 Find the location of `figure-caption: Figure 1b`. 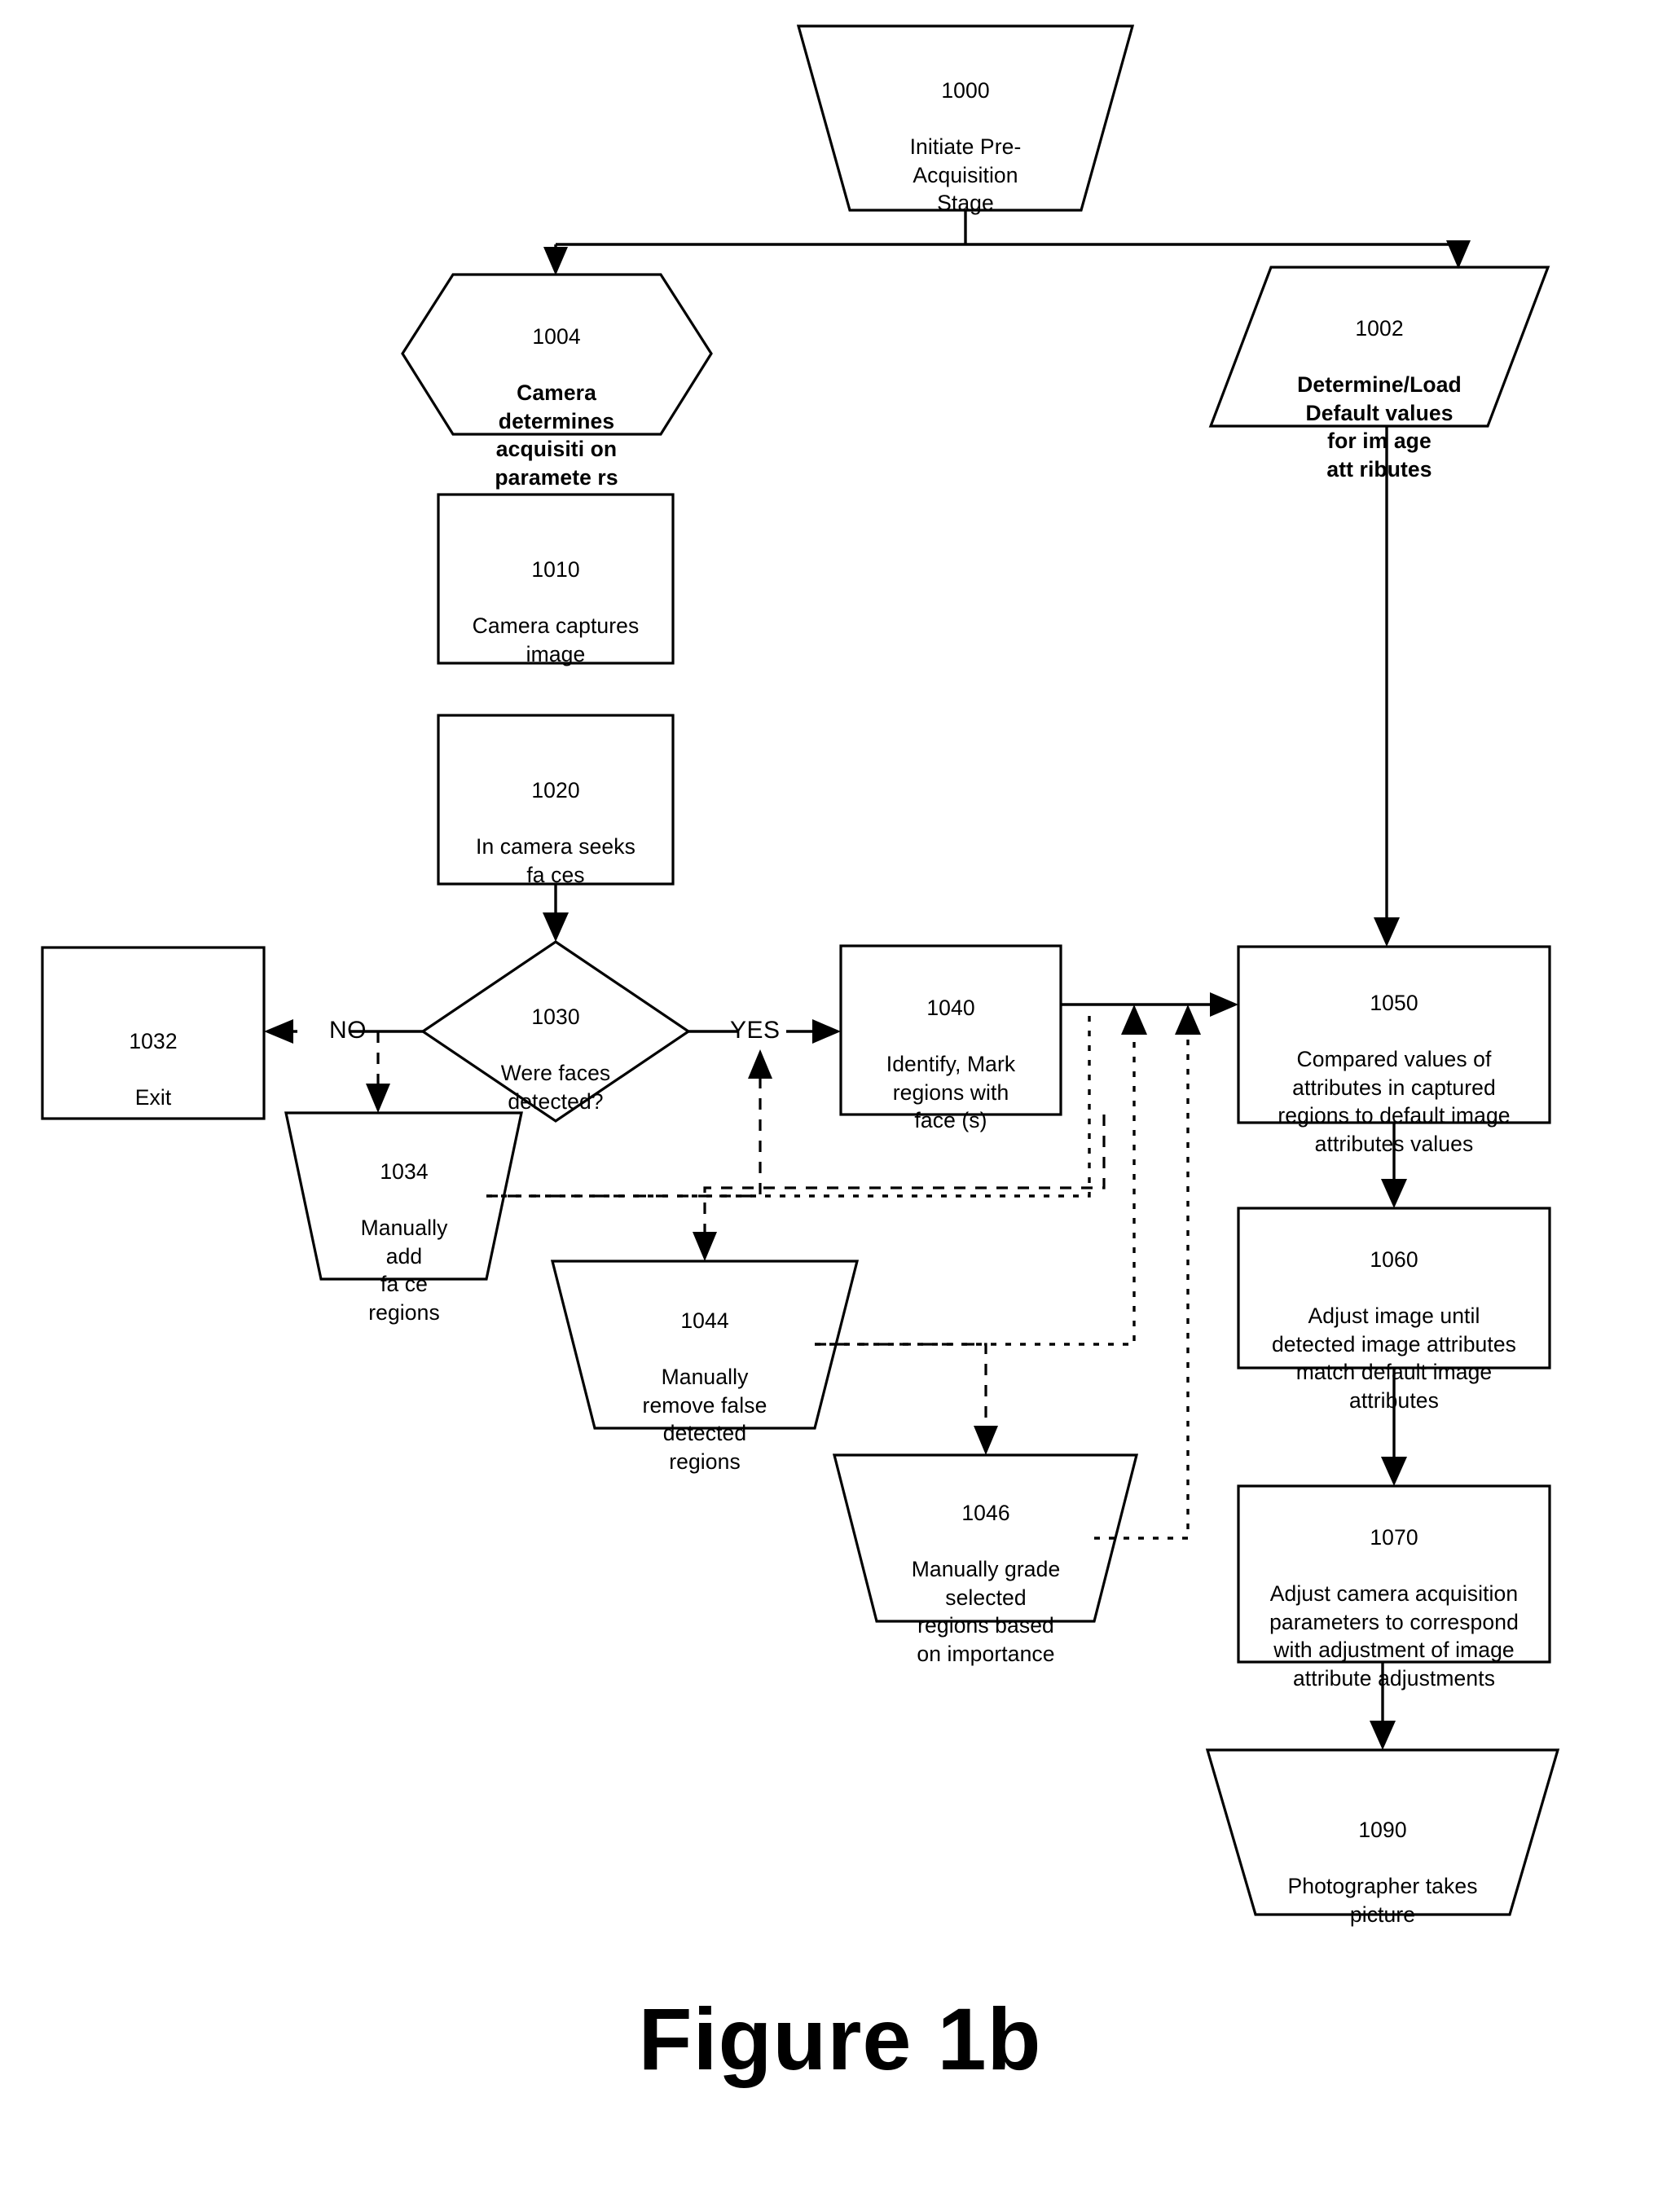

figure-caption: Figure 1b is located at coordinates (840, 2039).